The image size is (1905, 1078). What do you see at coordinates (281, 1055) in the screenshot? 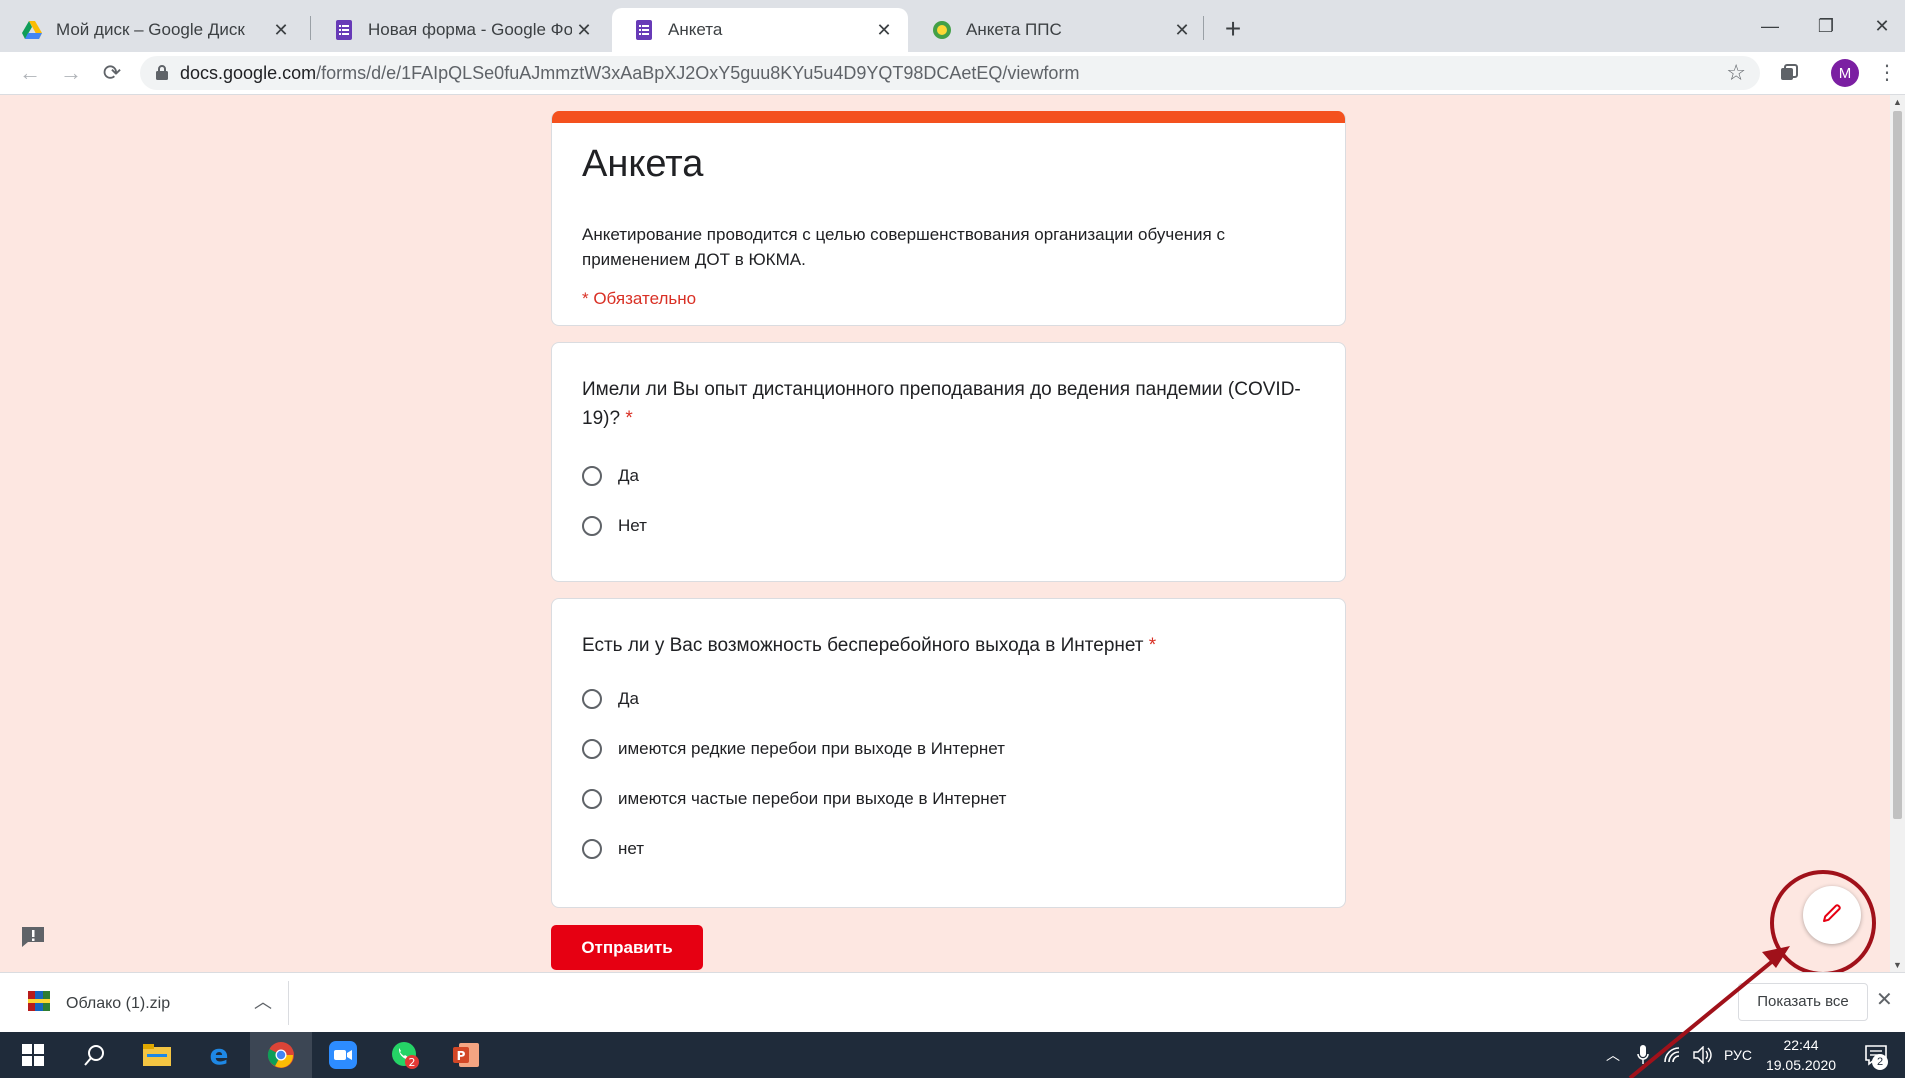
I see `chrome-icon` at bounding box center [281, 1055].